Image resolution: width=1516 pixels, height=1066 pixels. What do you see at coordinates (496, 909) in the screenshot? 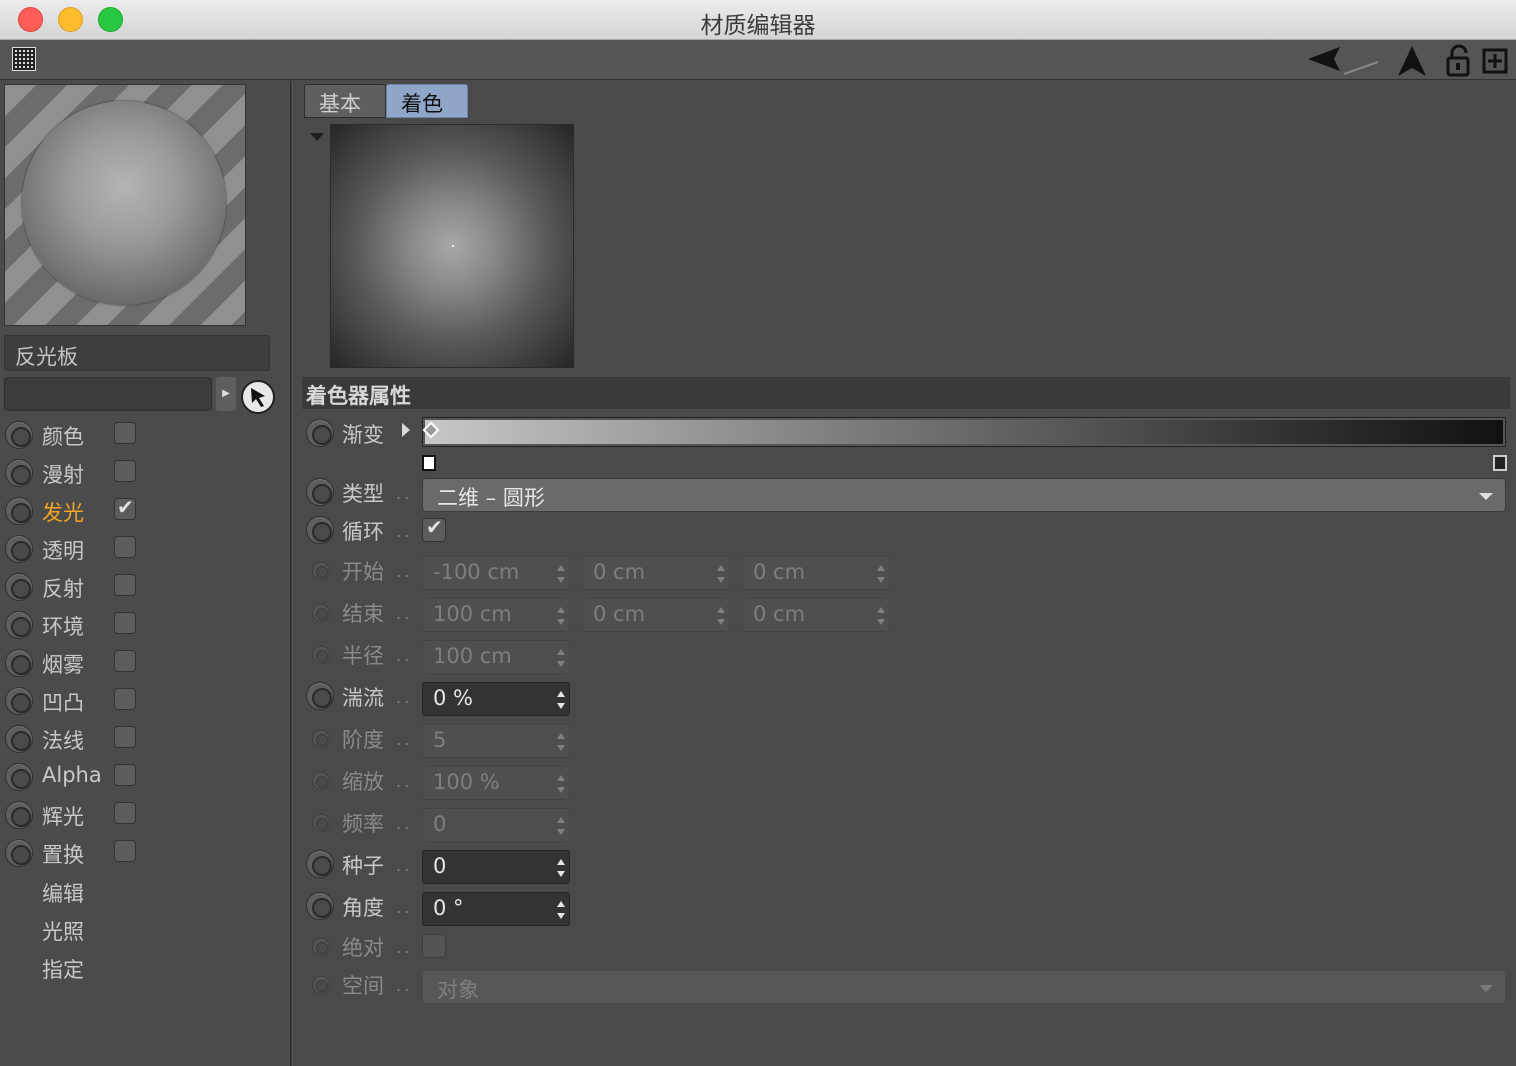
I see `angle-field: 0 °` at bounding box center [496, 909].